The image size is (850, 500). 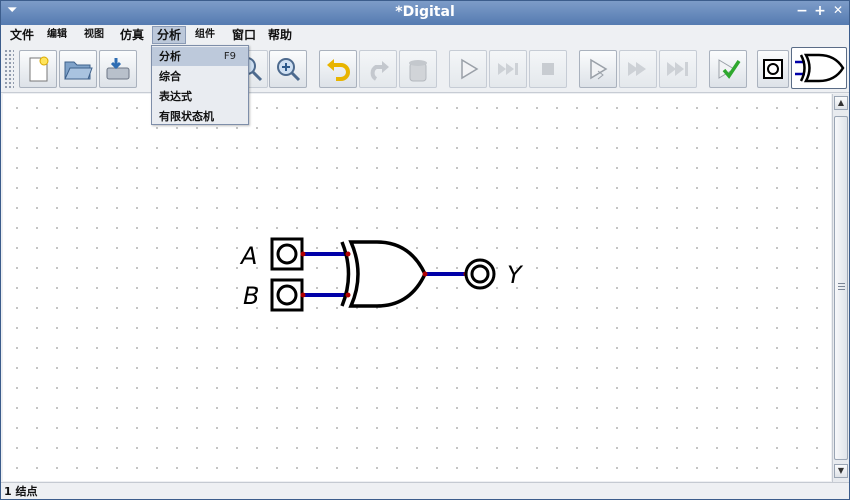 I want to click on pin-gate-in2, so click(x=348, y=295).